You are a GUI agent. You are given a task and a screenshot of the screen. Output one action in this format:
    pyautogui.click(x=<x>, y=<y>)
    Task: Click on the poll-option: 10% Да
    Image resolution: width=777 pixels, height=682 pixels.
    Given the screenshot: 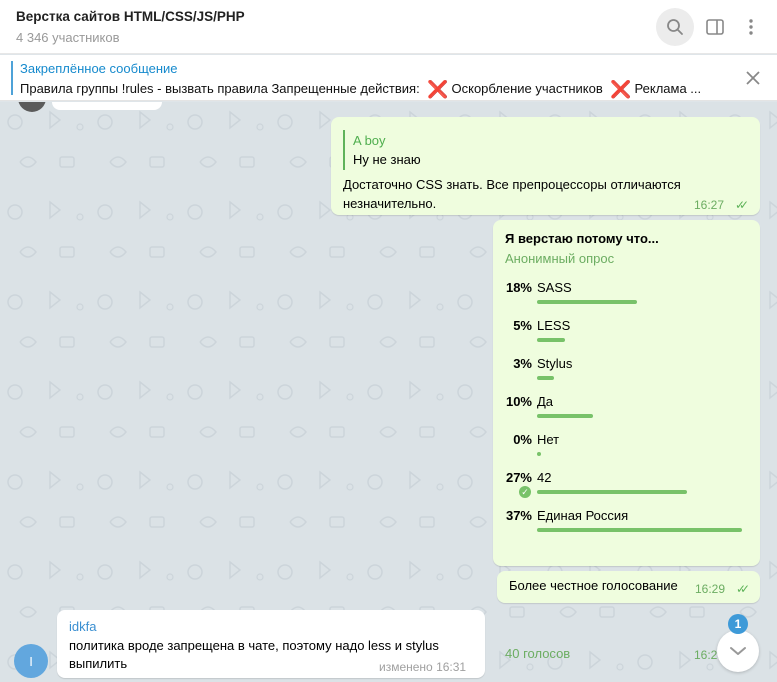 What is the action you would take?
    pyautogui.click(x=626, y=413)
    